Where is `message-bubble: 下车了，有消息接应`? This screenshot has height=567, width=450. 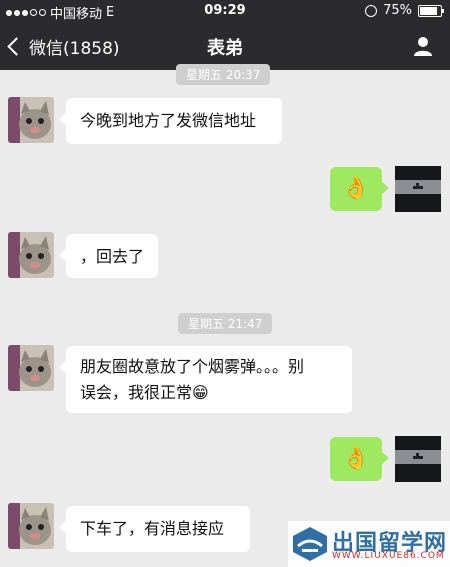
message-bubble: 下车了，有消息接应 is located at coordinates (154, 529).